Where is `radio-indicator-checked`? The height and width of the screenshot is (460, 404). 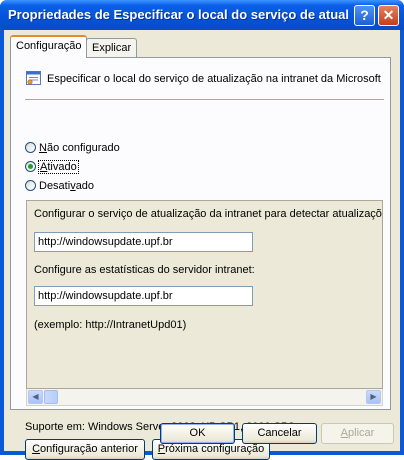 radio-indicator-checked is located at coordinates (30, 166).